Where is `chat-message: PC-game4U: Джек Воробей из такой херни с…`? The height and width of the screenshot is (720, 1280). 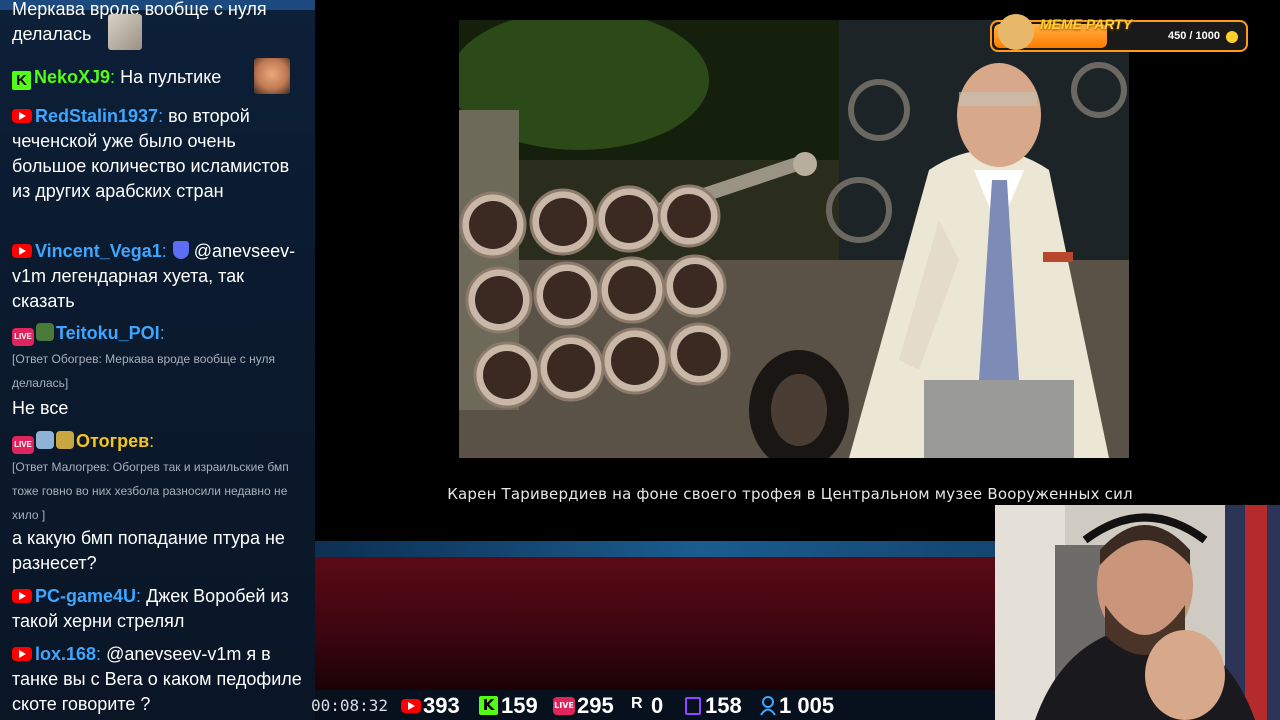 chat-message: PC-game4U: Джек Воробей из такой херни с… is located at coordinates (150, 608).